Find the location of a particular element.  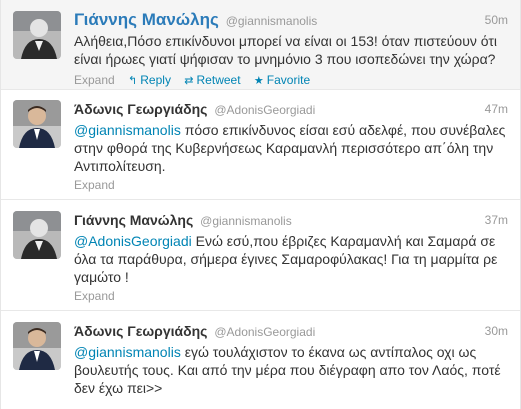

tweet-header: Γιάννης Μανώλης @giannismanolis 50m is located at coordinates (291, 20).